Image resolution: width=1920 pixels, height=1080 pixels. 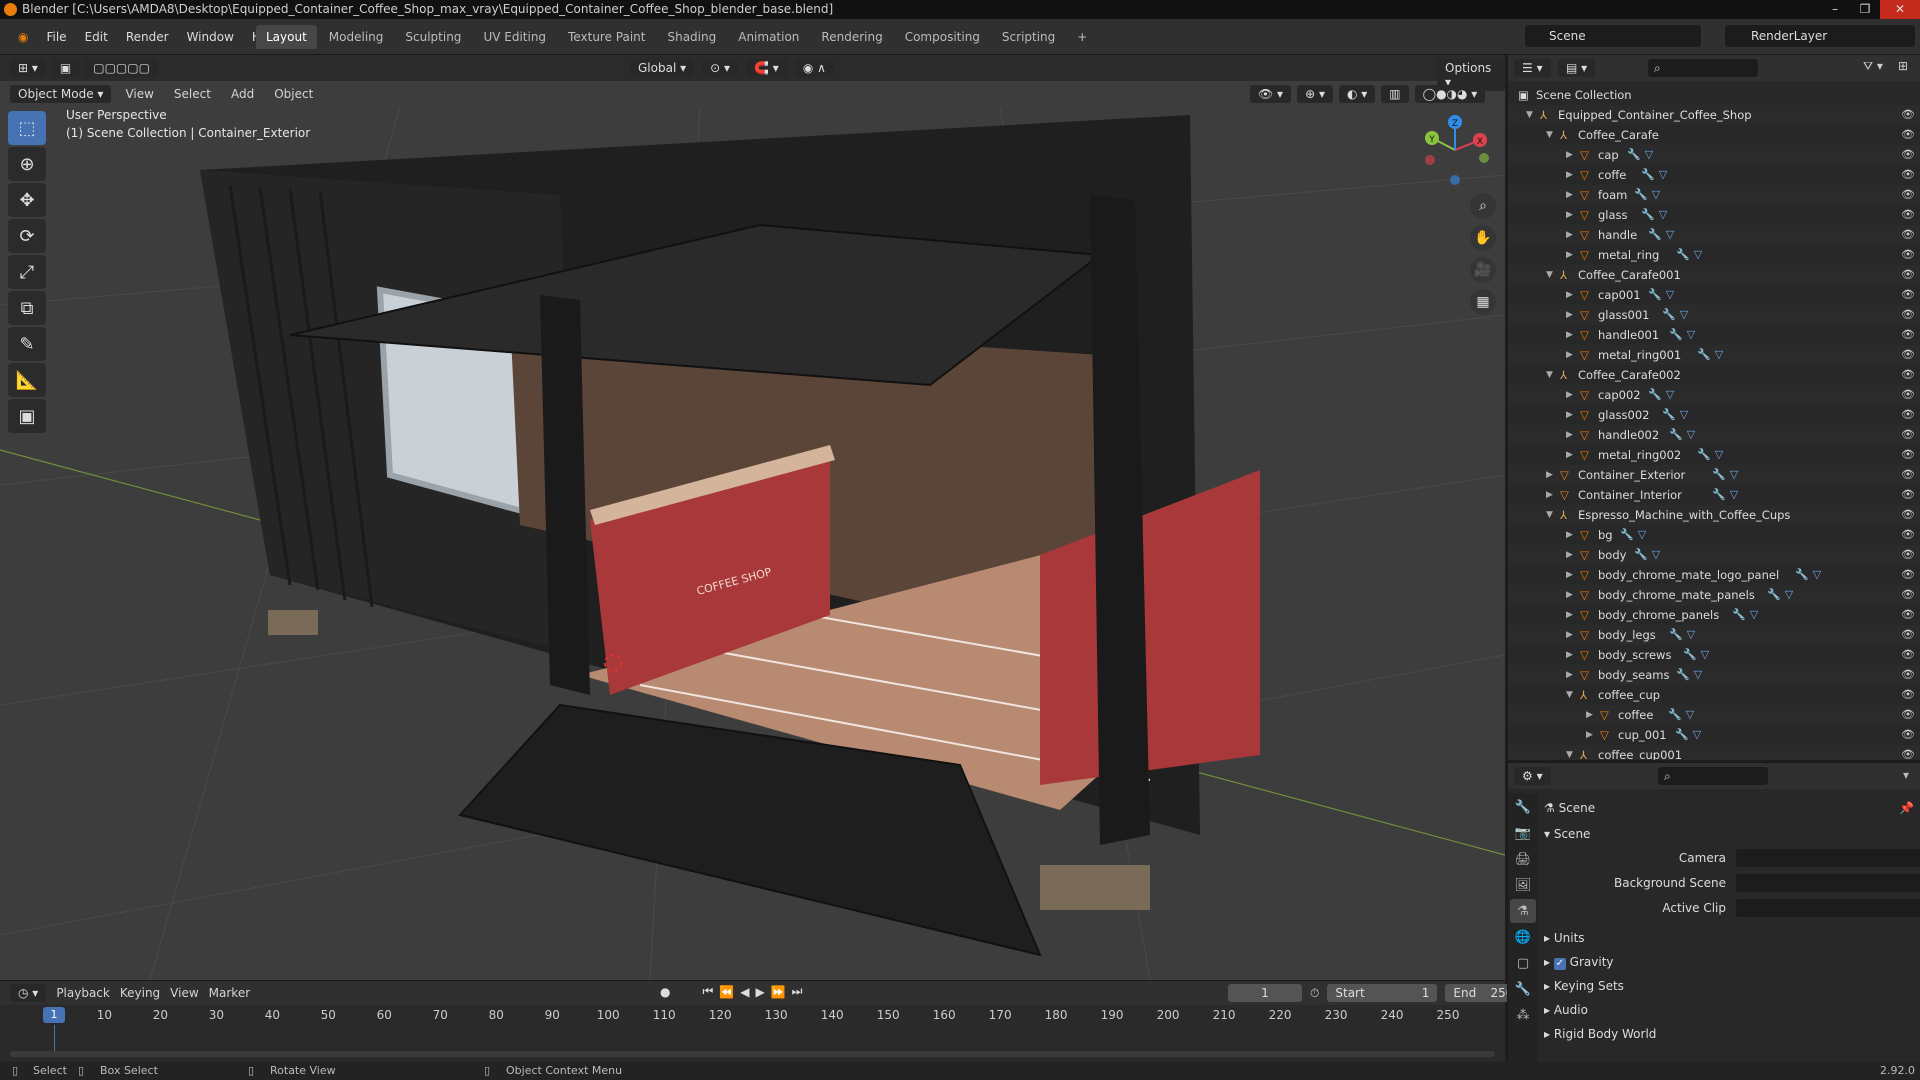 What do you see at coordinates (23, 37) in the screenshot?
I see `blender-menu-icon: ◉` at bounding box center [23, 37].